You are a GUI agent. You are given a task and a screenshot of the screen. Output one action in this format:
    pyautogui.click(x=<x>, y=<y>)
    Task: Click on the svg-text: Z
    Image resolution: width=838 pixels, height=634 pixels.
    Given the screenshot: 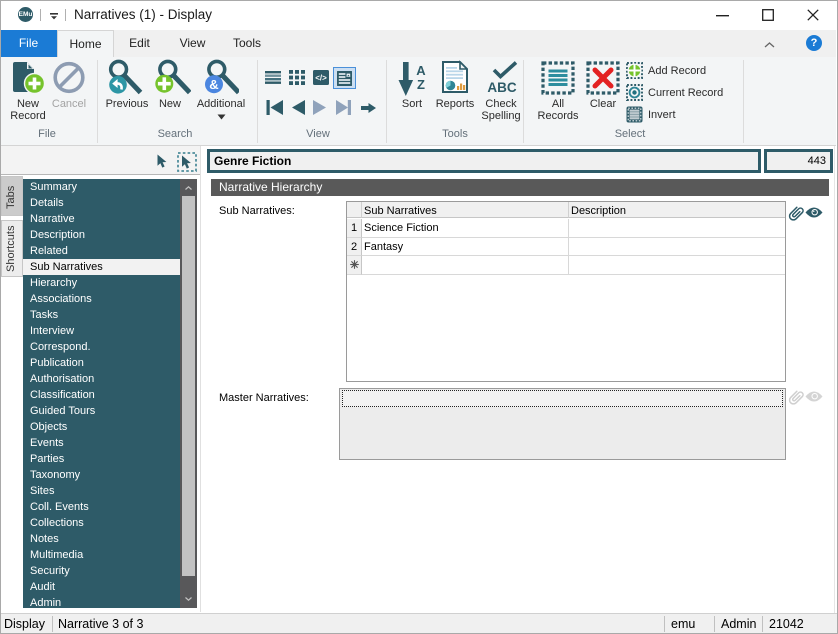 What is the action you would take?
    pyautogui.click(x=421, y=84)
    